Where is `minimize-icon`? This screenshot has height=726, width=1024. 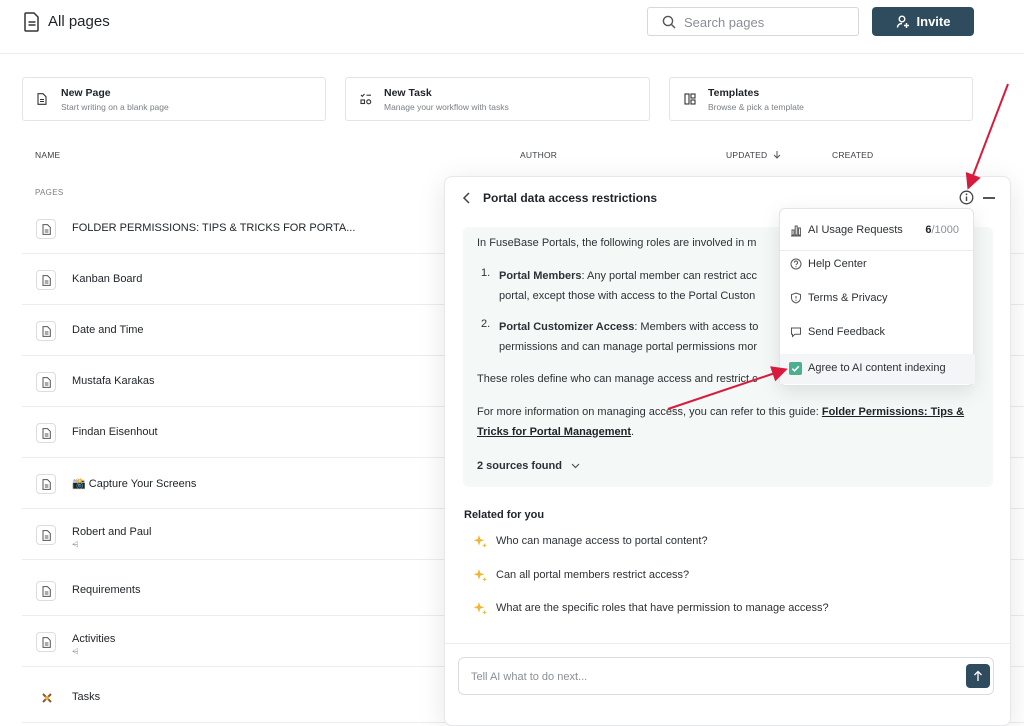
minimize-icon is located at coordinates (989, 198).